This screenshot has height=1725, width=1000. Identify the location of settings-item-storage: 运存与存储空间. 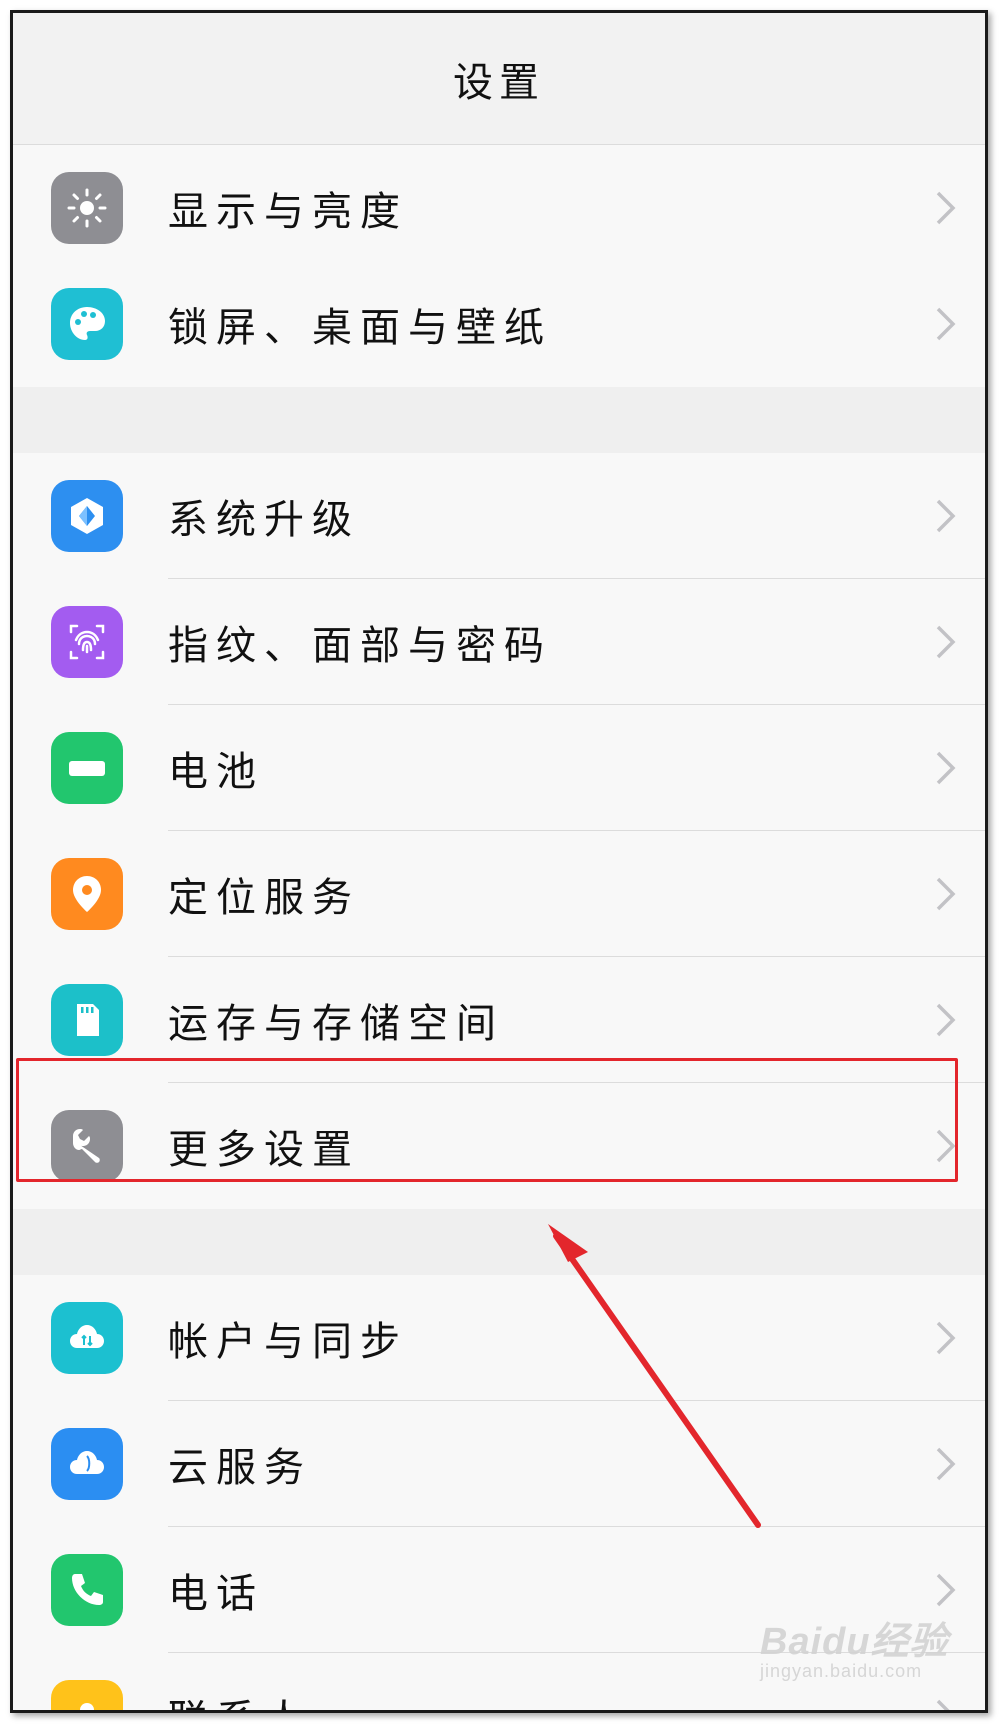
(499, 1020).